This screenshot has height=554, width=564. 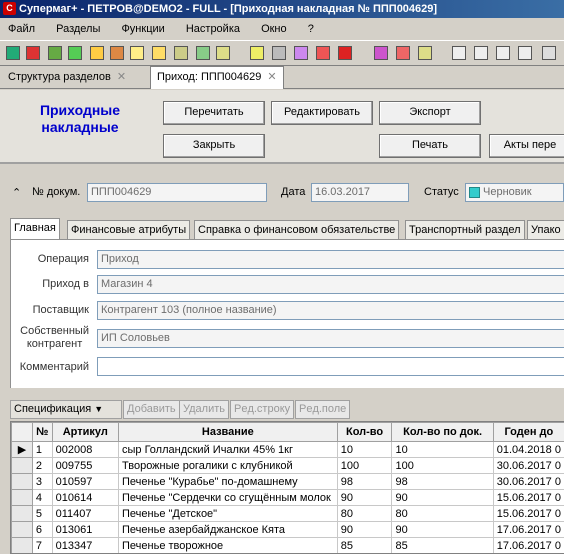 What do you see at coordinates (228, 482) in the screenshot?
I see `cell-name: Печенье "Курабье" по-домашнему` at bounding box center [228, 482].